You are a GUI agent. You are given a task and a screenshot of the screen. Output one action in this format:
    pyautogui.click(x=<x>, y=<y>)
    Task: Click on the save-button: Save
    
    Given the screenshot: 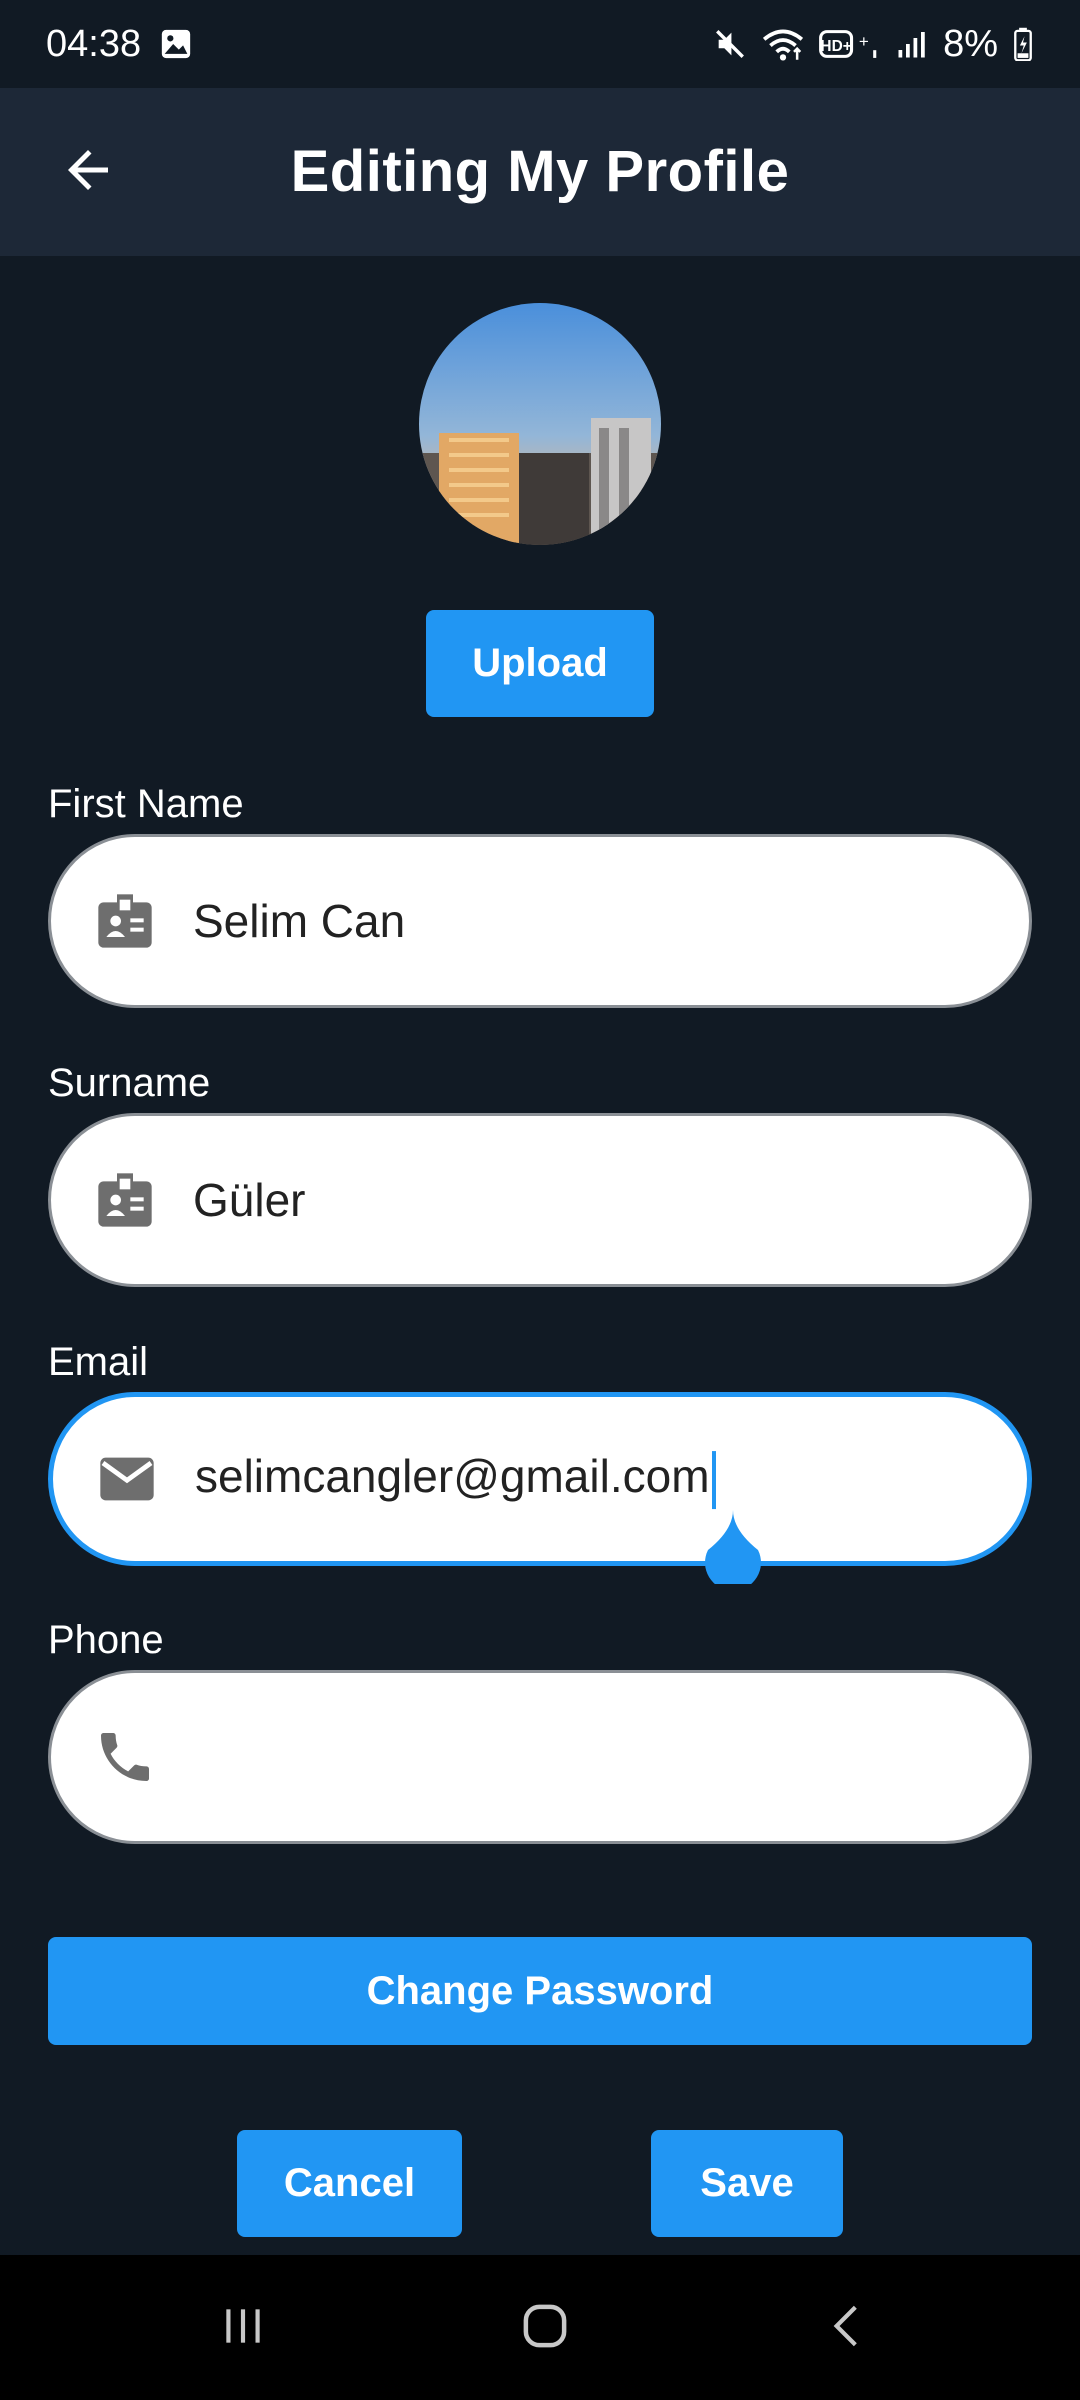 What is the action you would take?
    pyautogui.click(x=747, y=2183)
    